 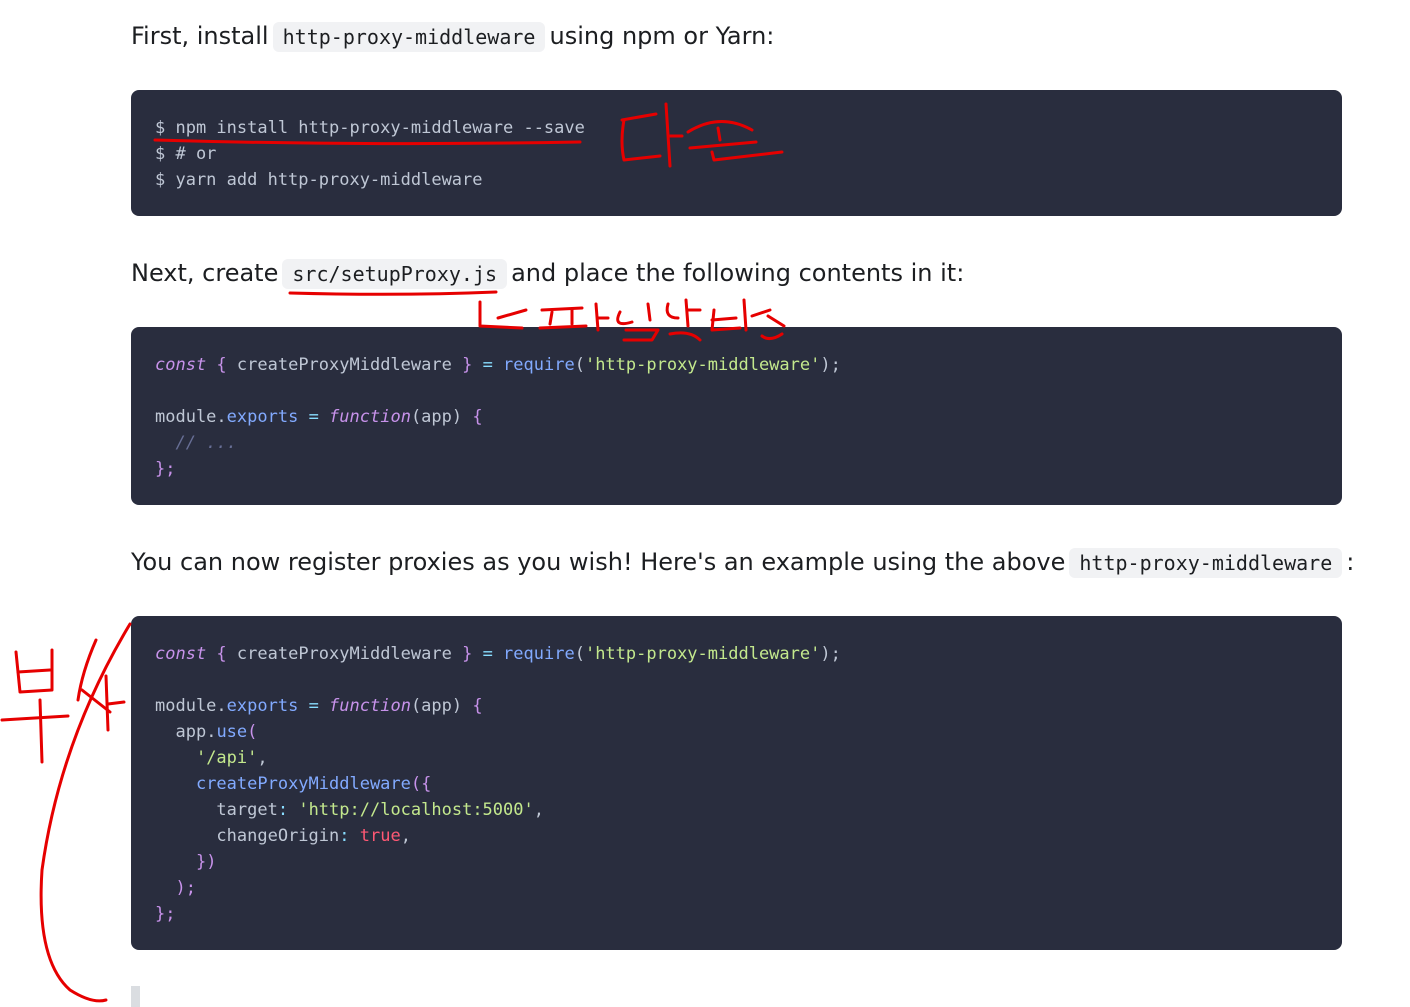 What do you see at coordinates (206, 732) in the screenshot?
I see `code-line: app.use(` at bounding box center [206, 732].